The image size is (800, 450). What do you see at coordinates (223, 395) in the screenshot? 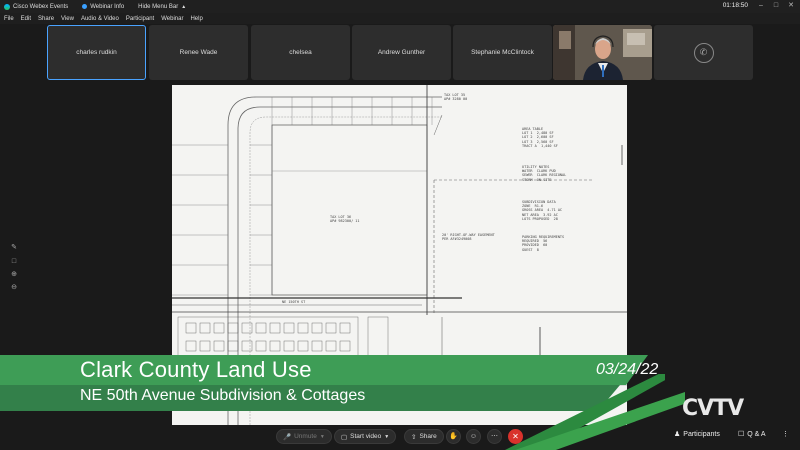
I see `program-subtitle: NE 50th Avenue Subdivision & Cottages` at bounding box center [223, 395].